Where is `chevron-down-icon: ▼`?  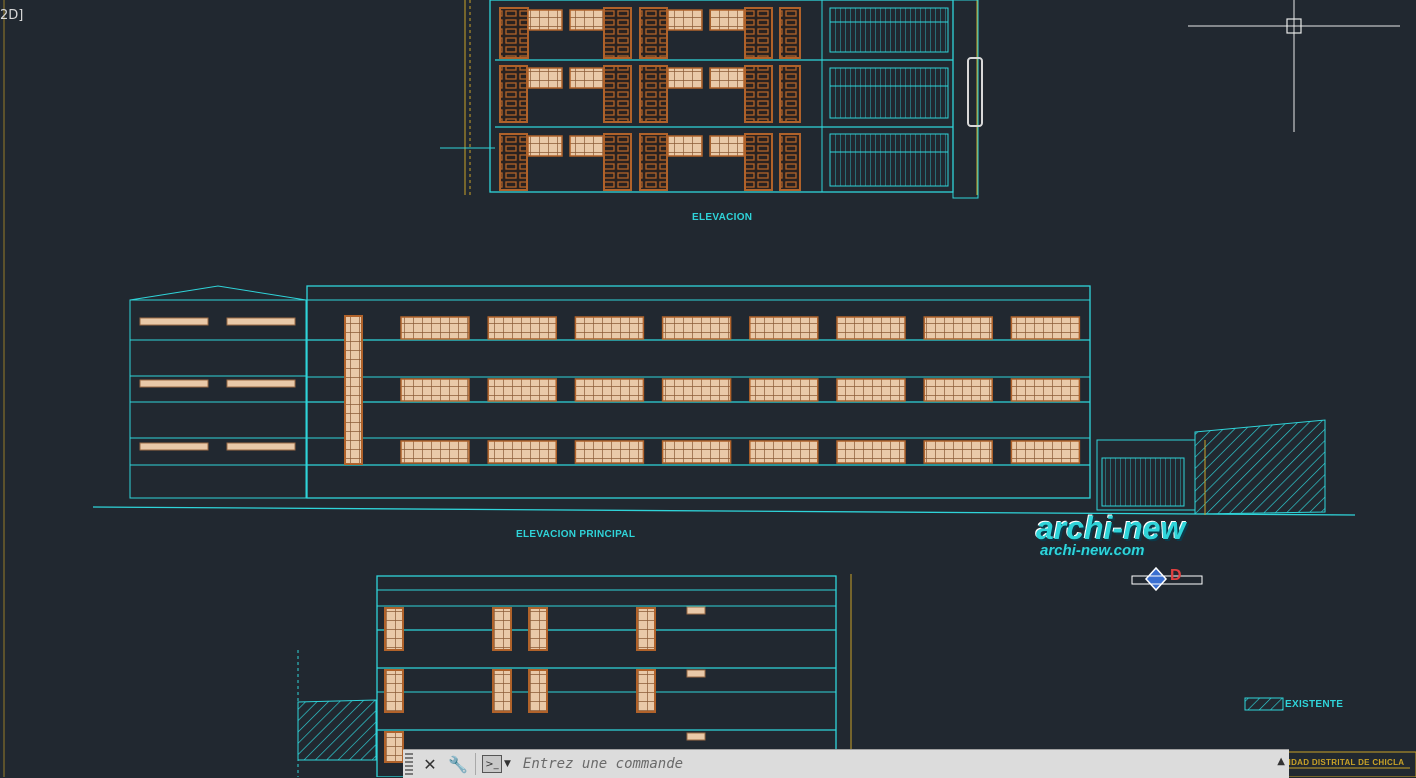
chevron-down-icon: ▼ is located at coordinates (507, 764).